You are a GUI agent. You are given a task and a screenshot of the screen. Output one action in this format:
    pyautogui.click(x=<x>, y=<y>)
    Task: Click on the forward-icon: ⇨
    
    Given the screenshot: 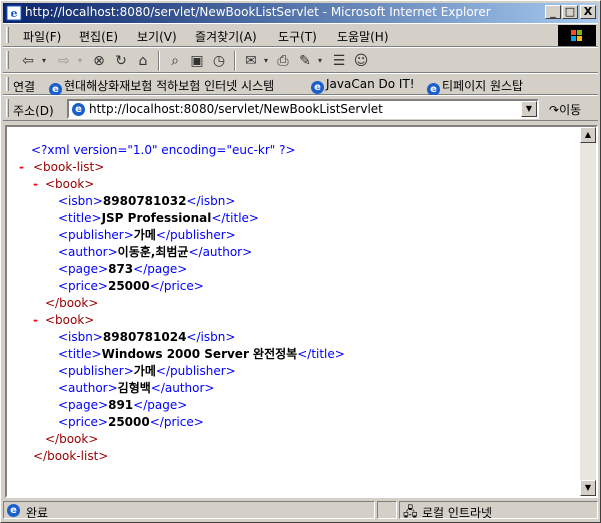 What is the action you would take?
    pyautogui.click(x=64, y=61)
    